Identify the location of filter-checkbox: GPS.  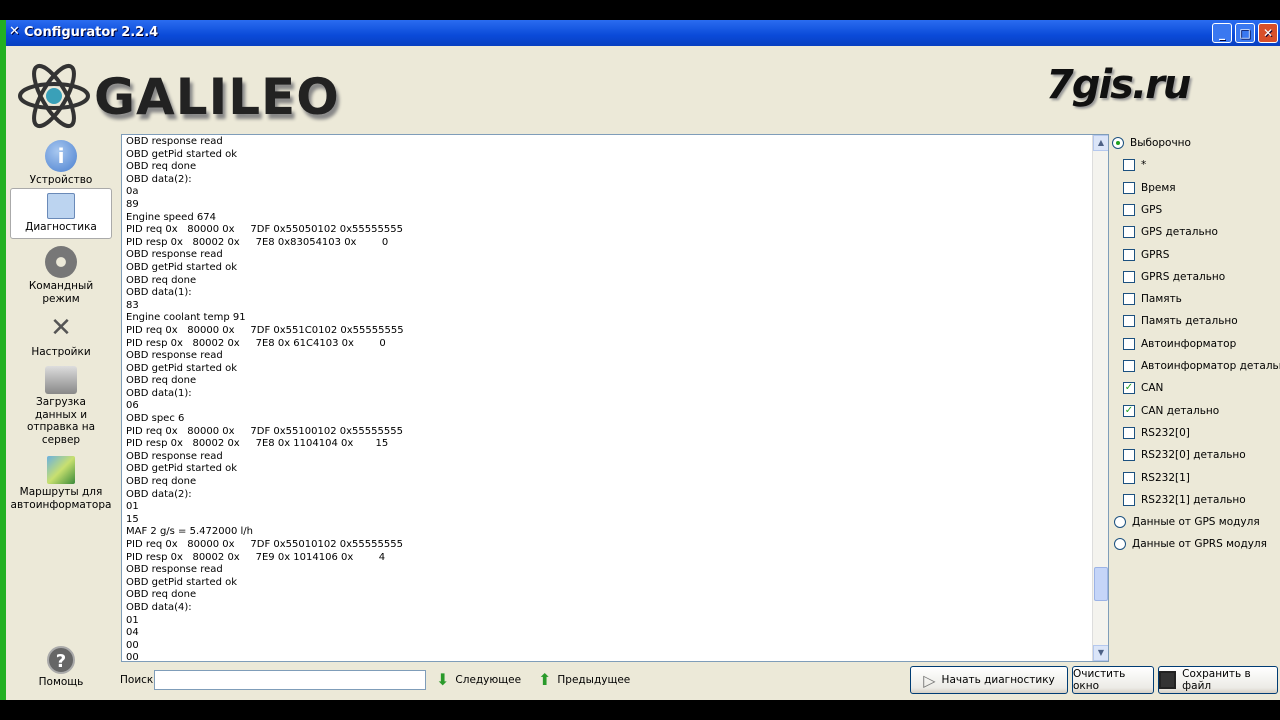
(1142, 210).